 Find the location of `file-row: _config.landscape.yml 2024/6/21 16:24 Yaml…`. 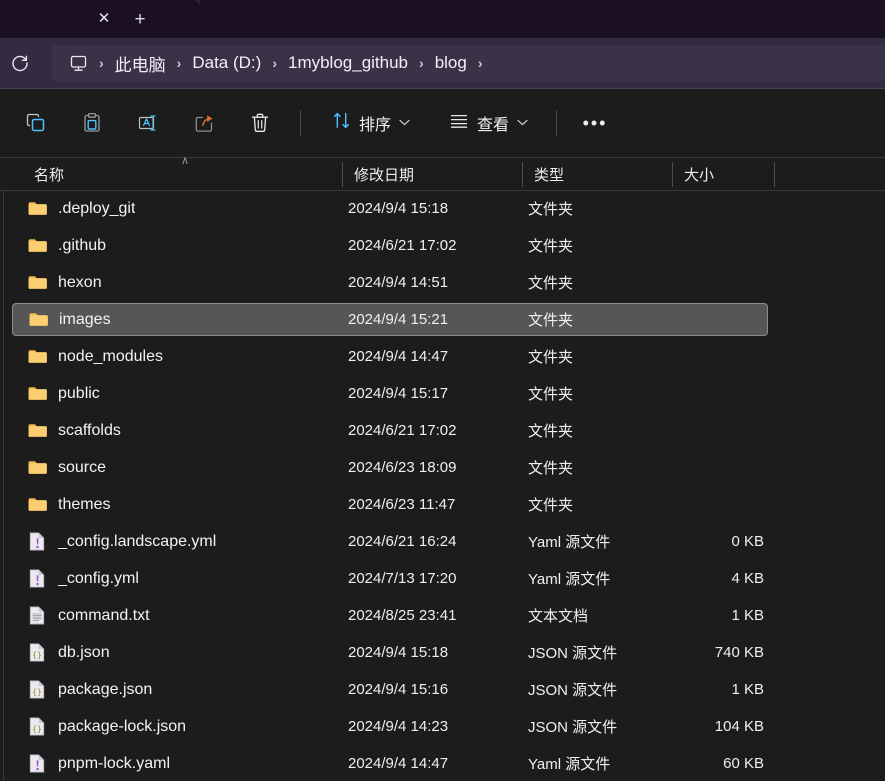

file-row: _config.landscape.yml 2024/6/21 16:24 Yaml… is located at coordinates (390, 541).